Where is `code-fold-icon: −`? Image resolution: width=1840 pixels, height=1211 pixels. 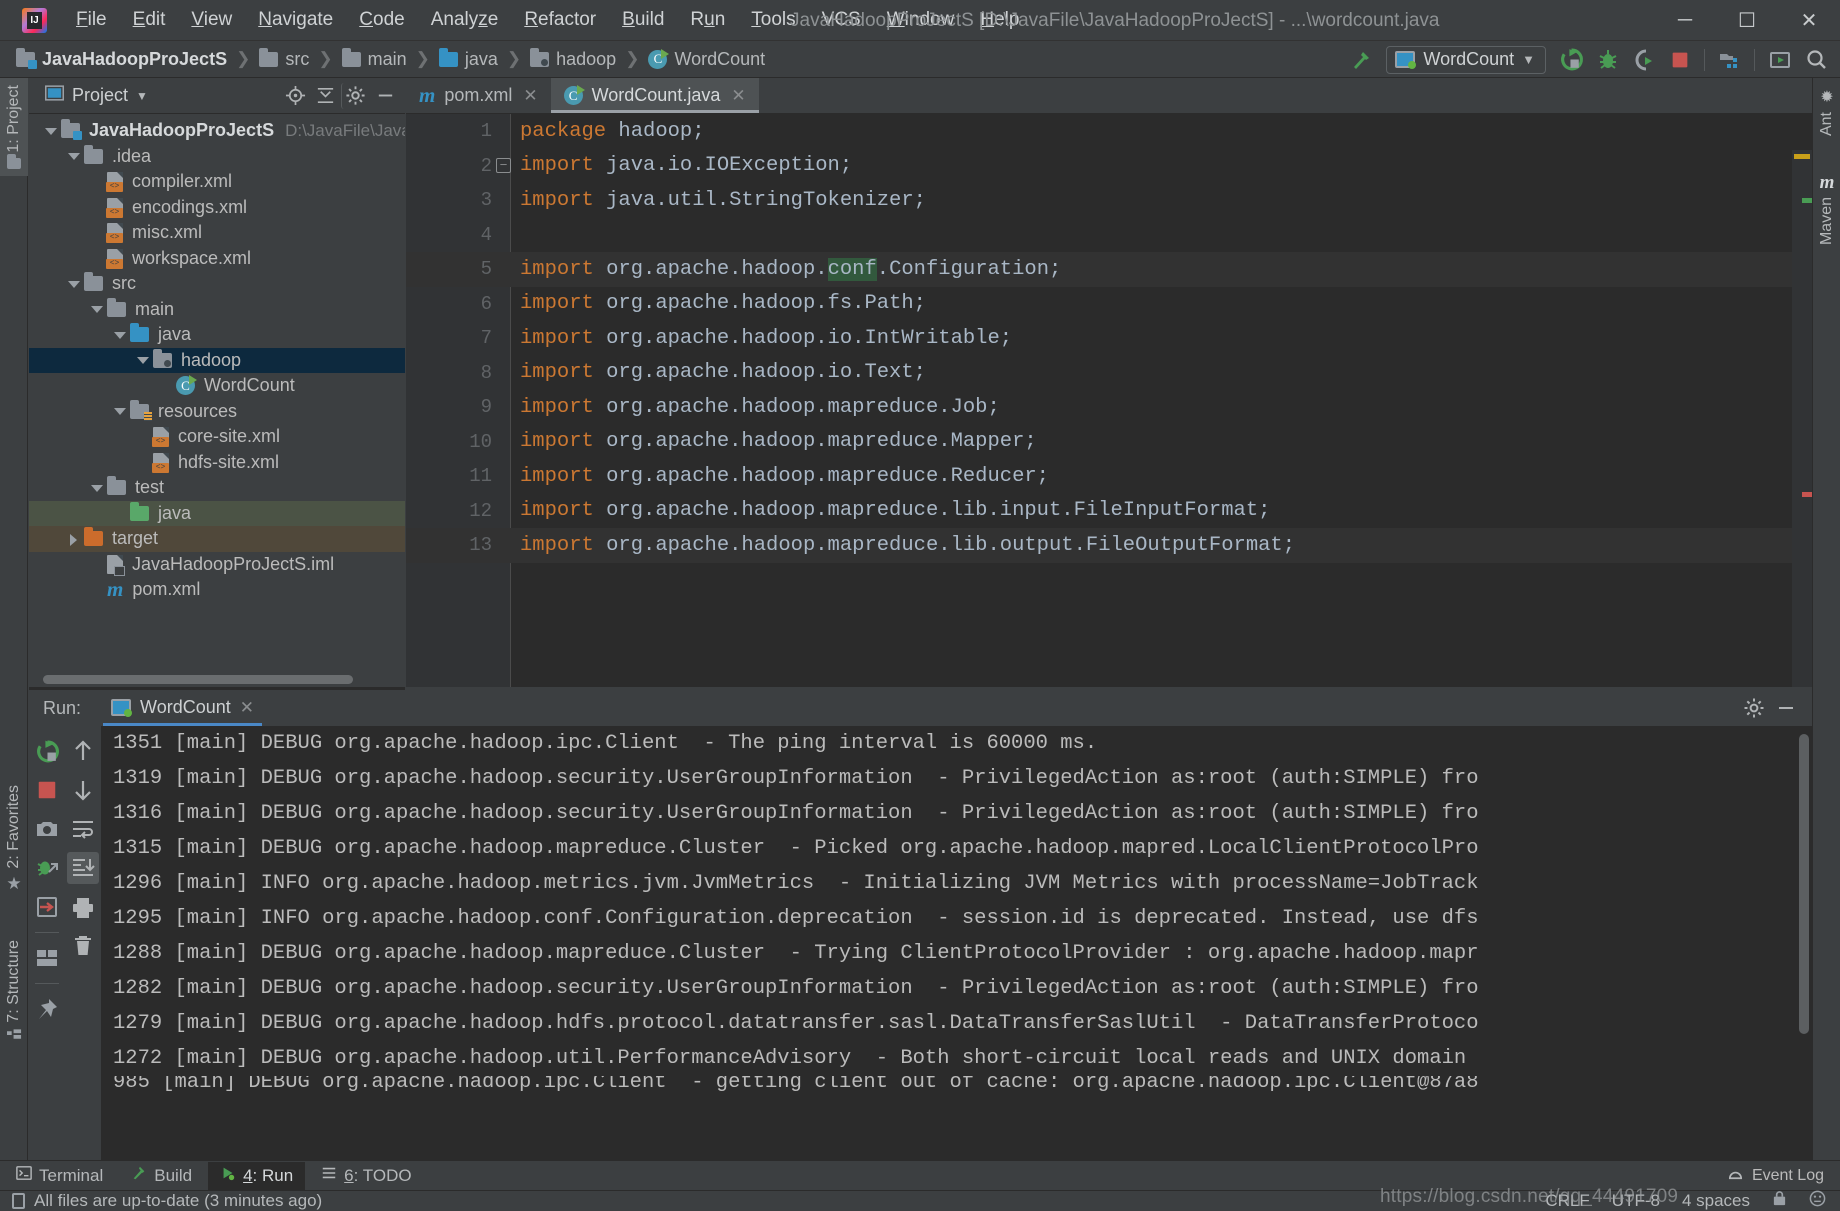 code-fold-icon: − is located at coordinates (503, 166).